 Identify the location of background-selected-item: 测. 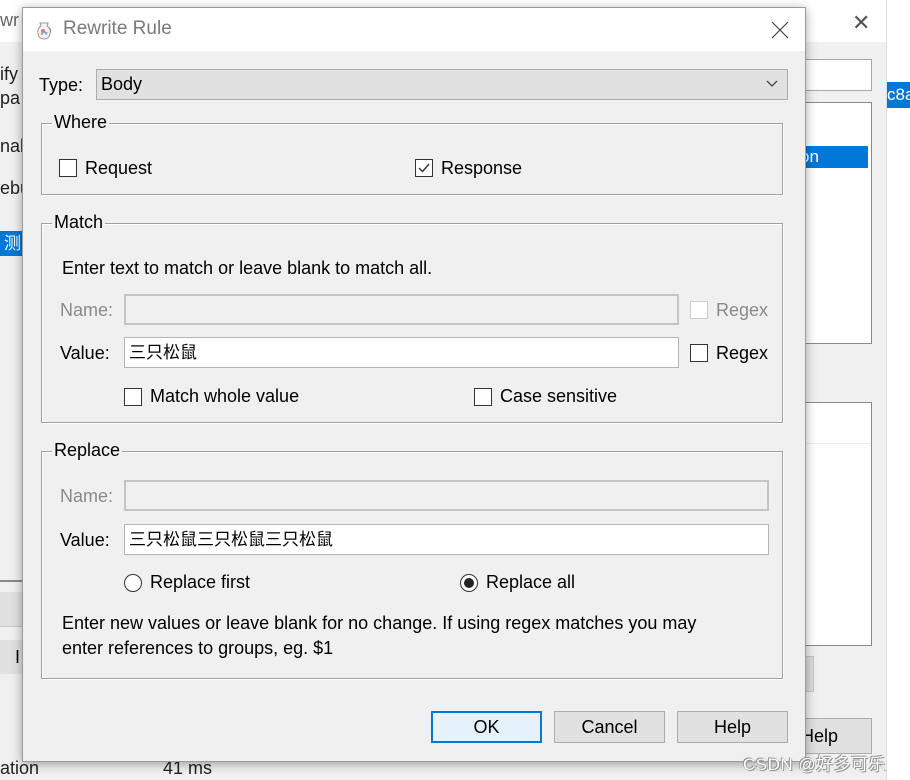
(11, 243).